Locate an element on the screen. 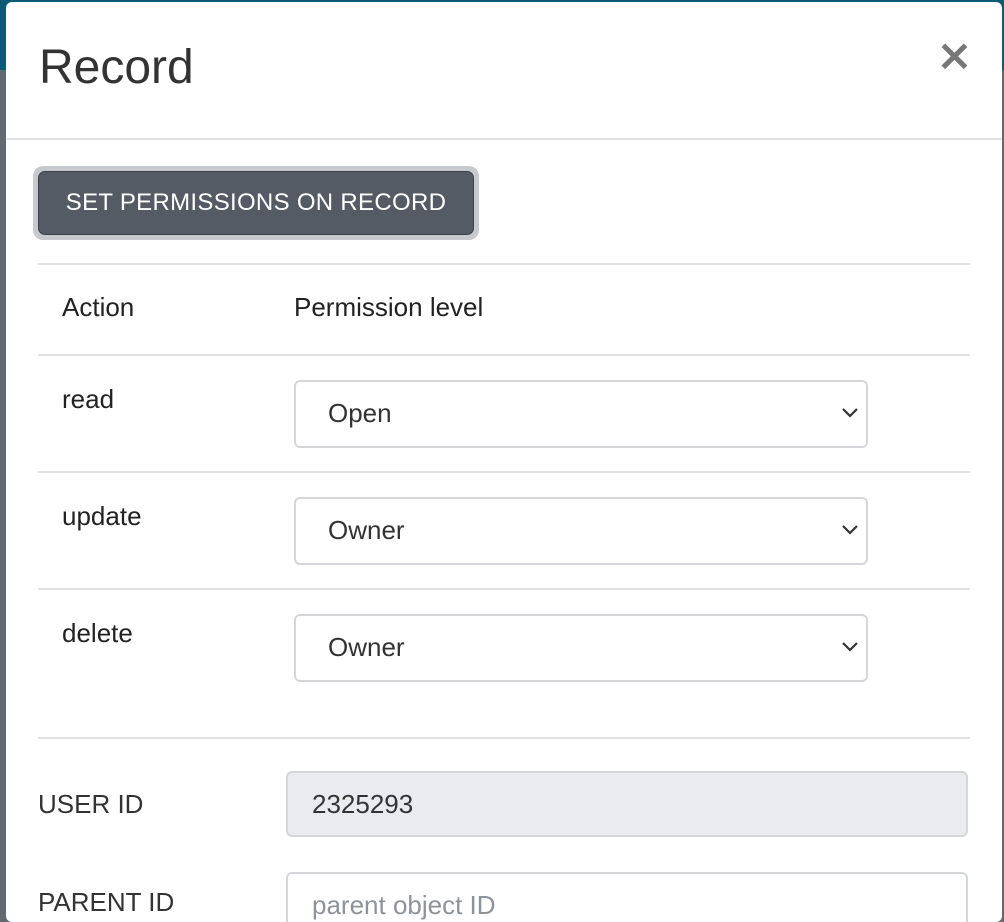 The image size is (1004, 922). set-permissions-button: SET PERMISSIONS ON RECORD is located at coordinates (256, 203).